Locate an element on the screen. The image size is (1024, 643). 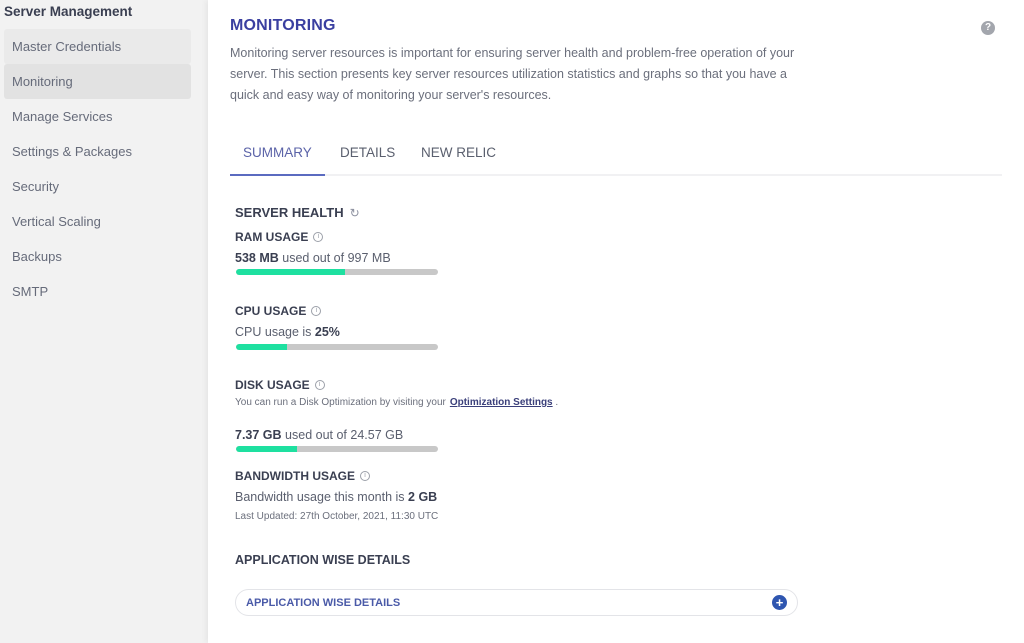
bandwidth-amount: 2 GB is located at coordinates (423, 497).